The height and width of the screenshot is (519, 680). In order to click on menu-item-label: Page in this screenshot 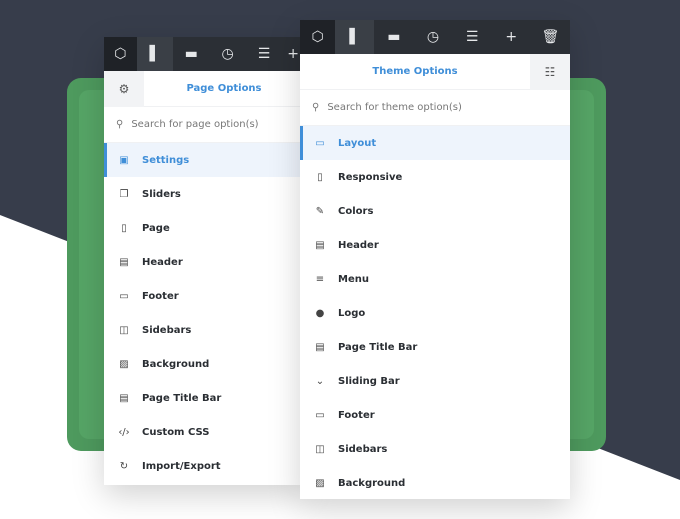, I will do `click(156, 228)`.